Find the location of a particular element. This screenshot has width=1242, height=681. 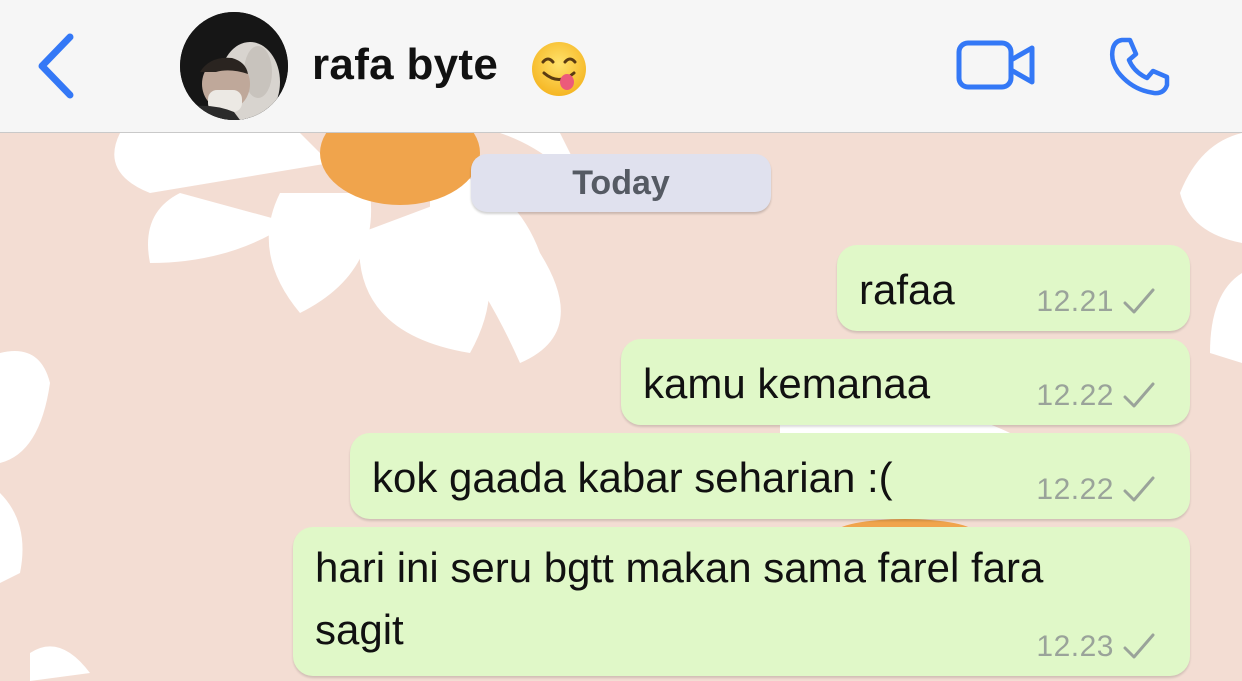

voice-call-button is located at coordinates (1140, 67).